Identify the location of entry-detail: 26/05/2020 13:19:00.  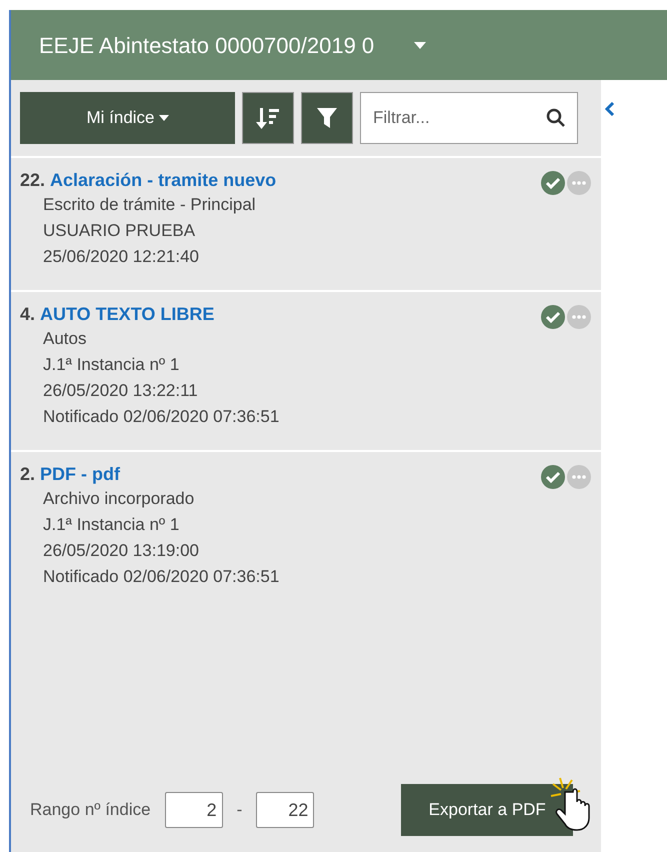
(121, 551).